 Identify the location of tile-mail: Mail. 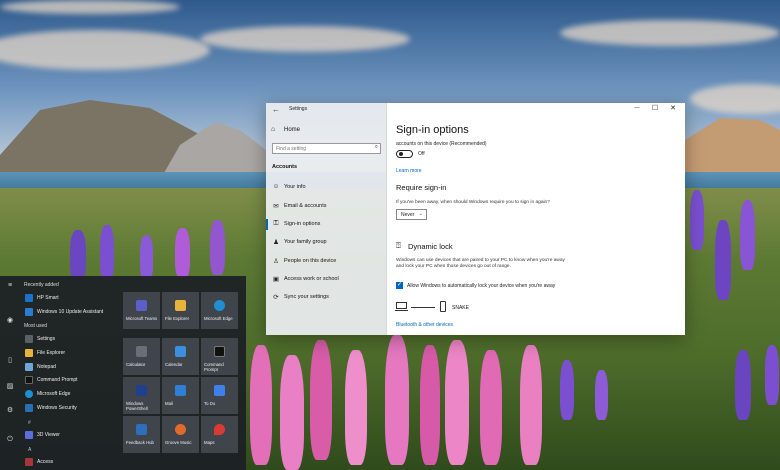
(180, 395).